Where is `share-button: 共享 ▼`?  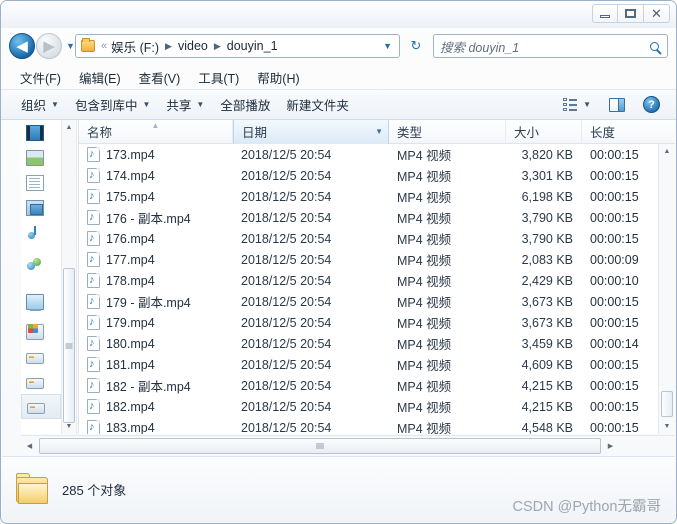 share-button: 共享 ▼ is located at coordinates (185, 104).